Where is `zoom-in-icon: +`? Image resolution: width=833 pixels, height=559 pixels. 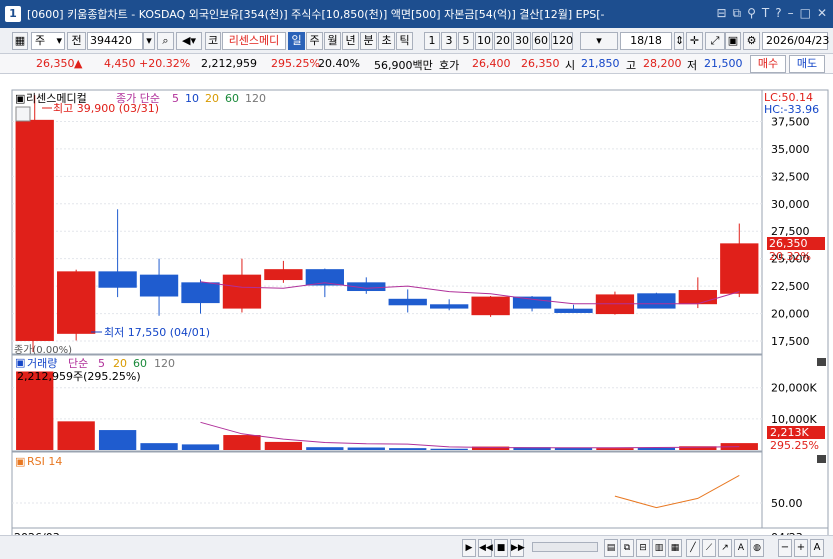 zoom-in-icon: + is located at coordinates (801, 548).